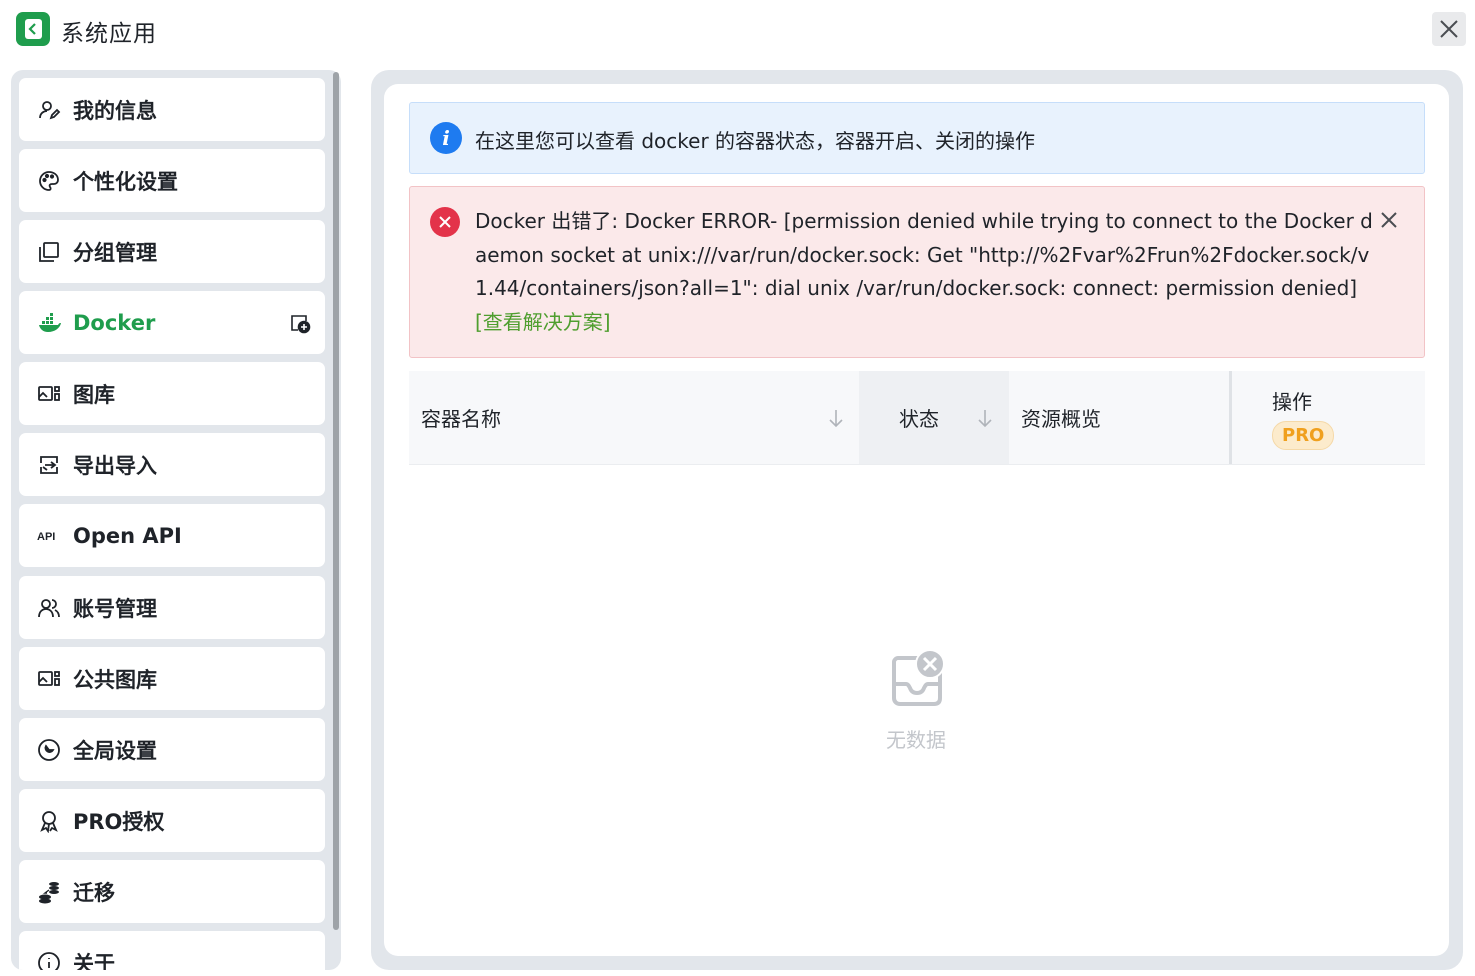 Image resolution: width=1475 pixels, height=976 pixels. I want to click on sidebar-item-pro-license: PRO授权, so click(172, 820).